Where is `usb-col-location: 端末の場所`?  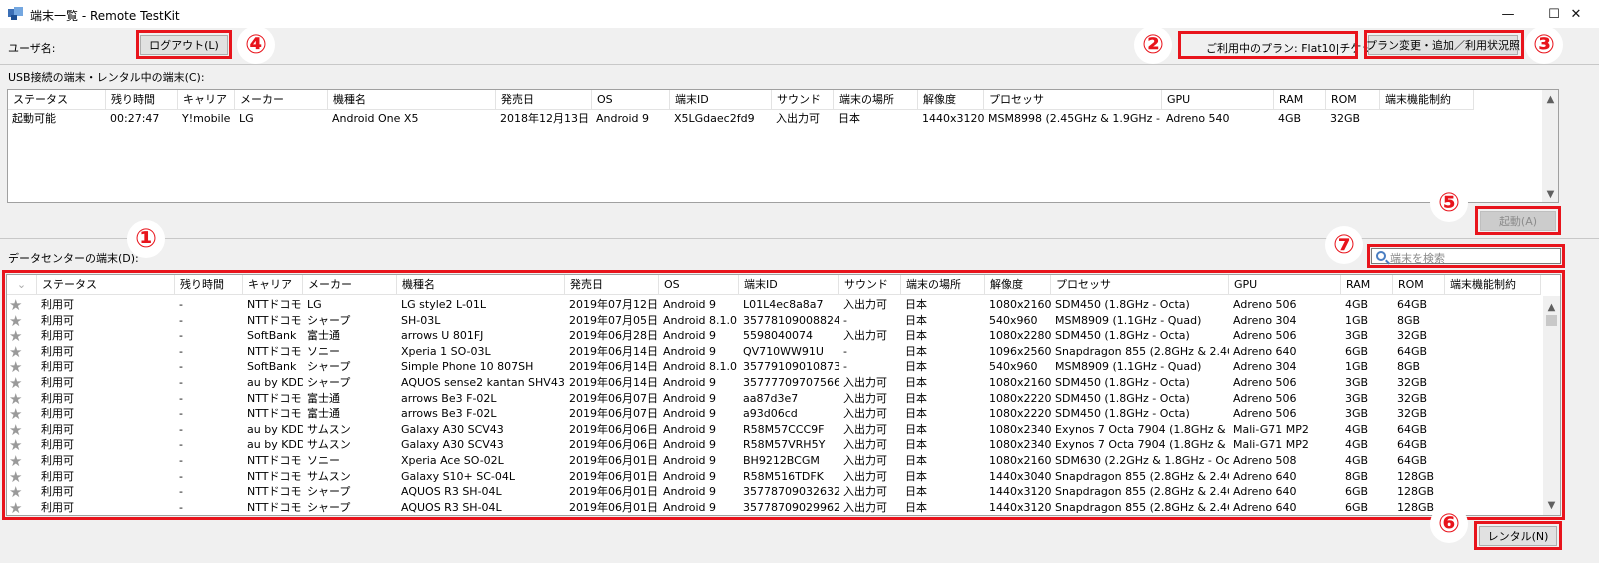 usb-col-location: 端末の場所 is located at coordinates (876, 100).